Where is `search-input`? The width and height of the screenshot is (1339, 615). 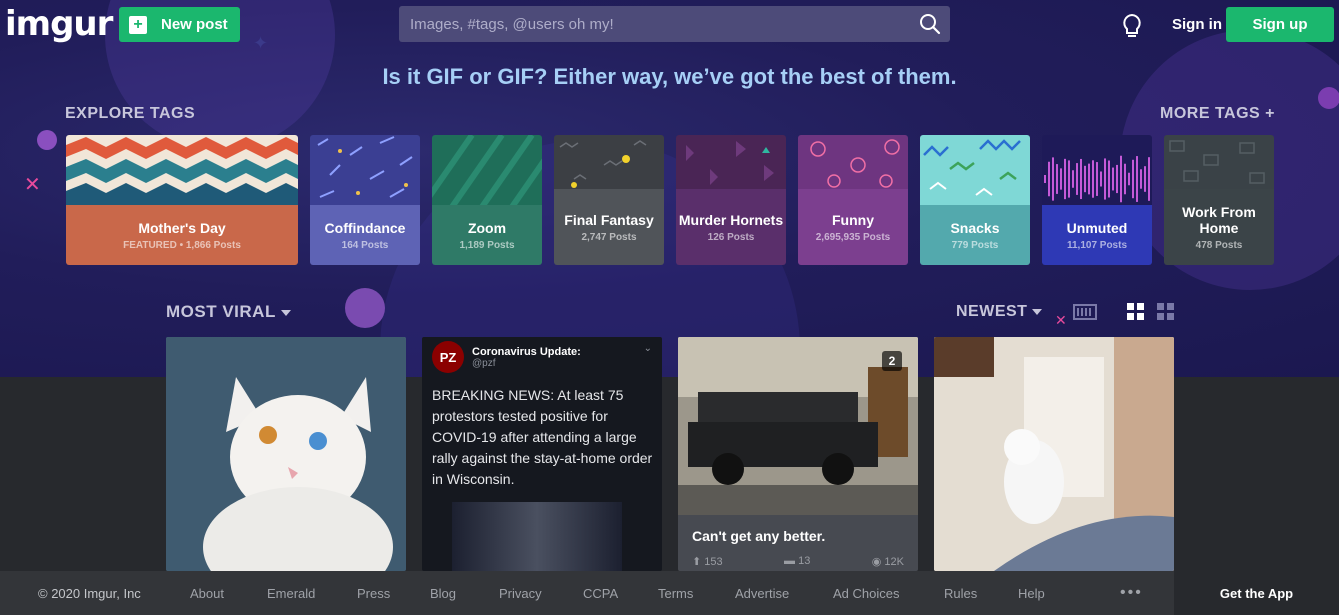 search-input is located at coordinates (654, 24).